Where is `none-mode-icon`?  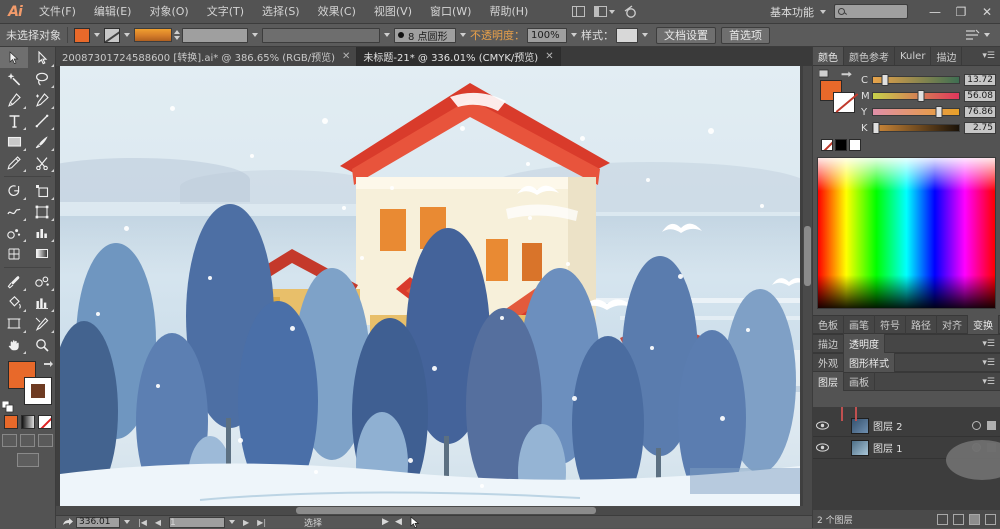 none-mode-icon is located at coordinates (44, 422).